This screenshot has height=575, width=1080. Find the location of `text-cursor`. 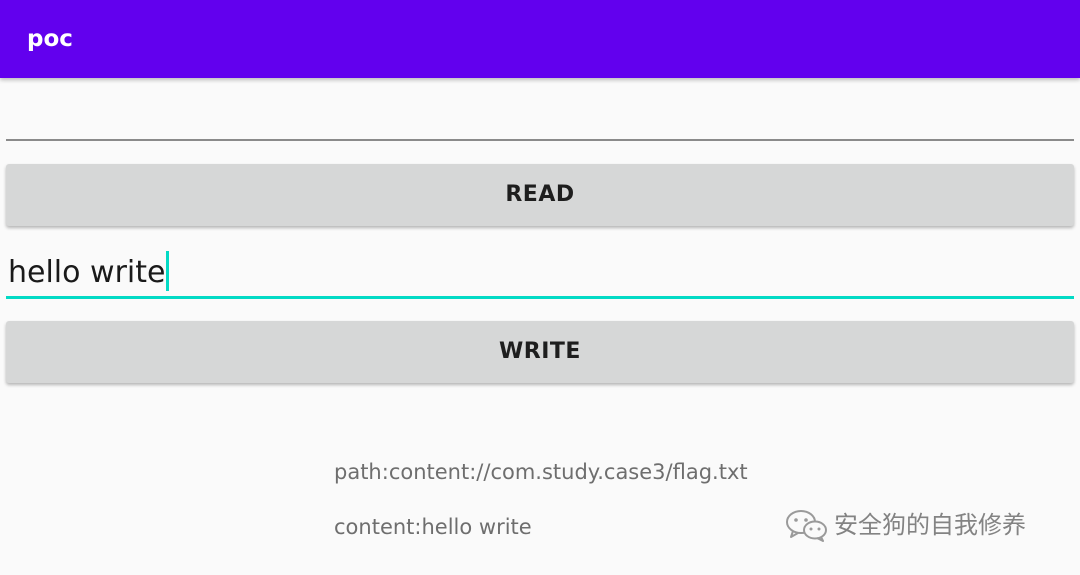

text-cursor is located at coordinates (168, 270).